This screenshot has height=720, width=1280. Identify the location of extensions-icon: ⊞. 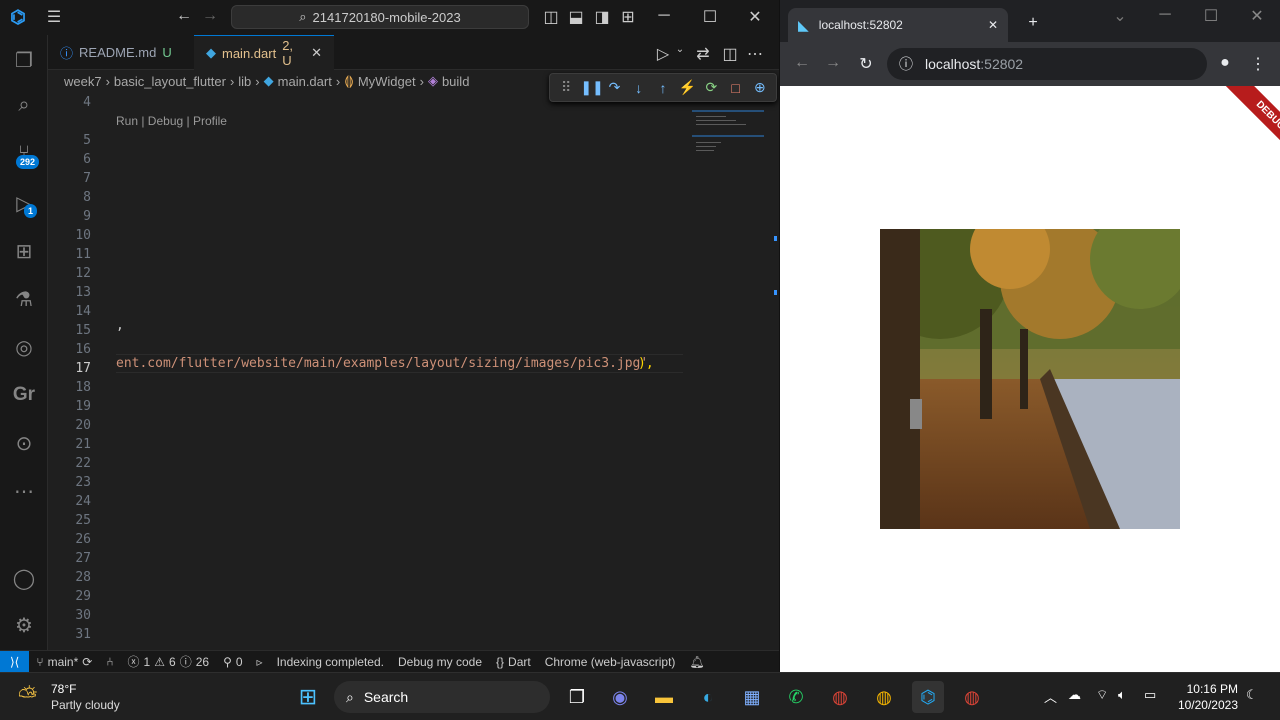
(24, 251).